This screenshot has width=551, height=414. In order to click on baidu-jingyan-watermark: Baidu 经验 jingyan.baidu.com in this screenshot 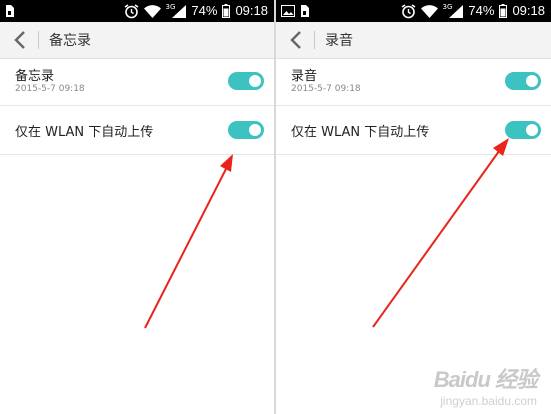, I will do `click(485, 385)`.